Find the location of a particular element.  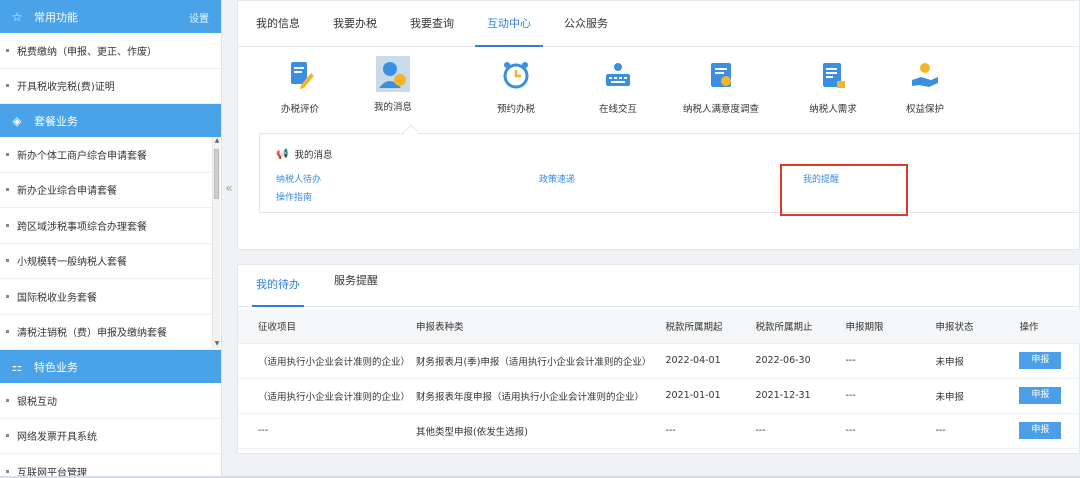

collapse-sidebar-icon: « is located at coordinates (229, 188).